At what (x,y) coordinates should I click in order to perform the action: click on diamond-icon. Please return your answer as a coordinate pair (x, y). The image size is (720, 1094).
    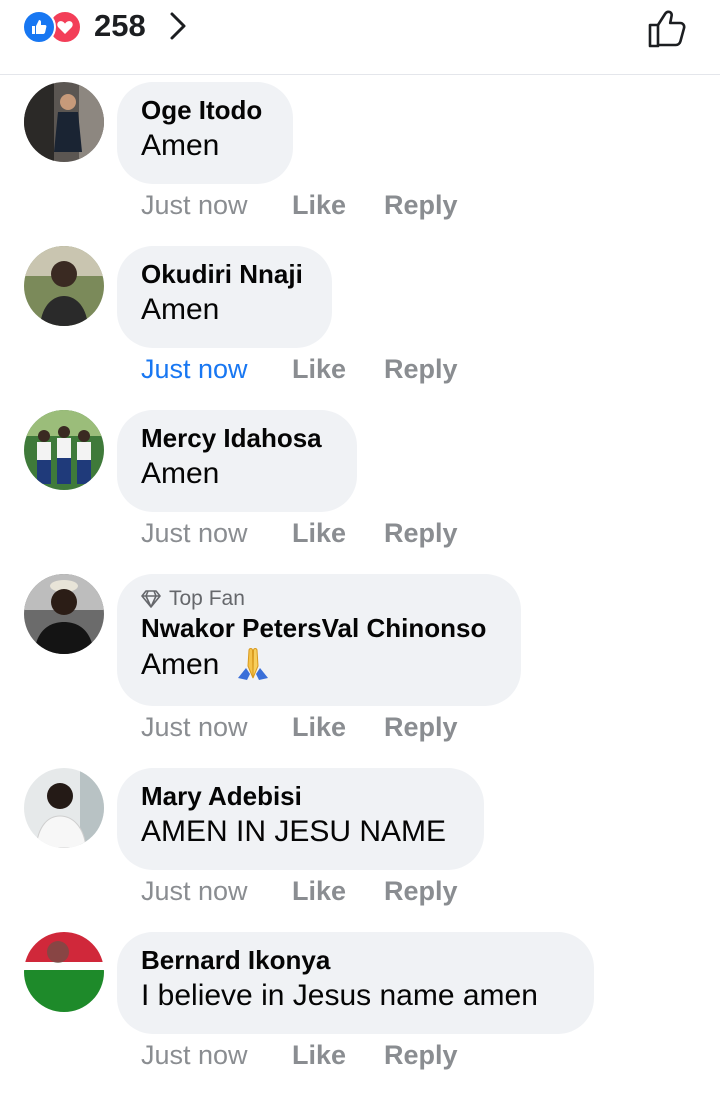
    Looking at the image, I should click on (151, 599).